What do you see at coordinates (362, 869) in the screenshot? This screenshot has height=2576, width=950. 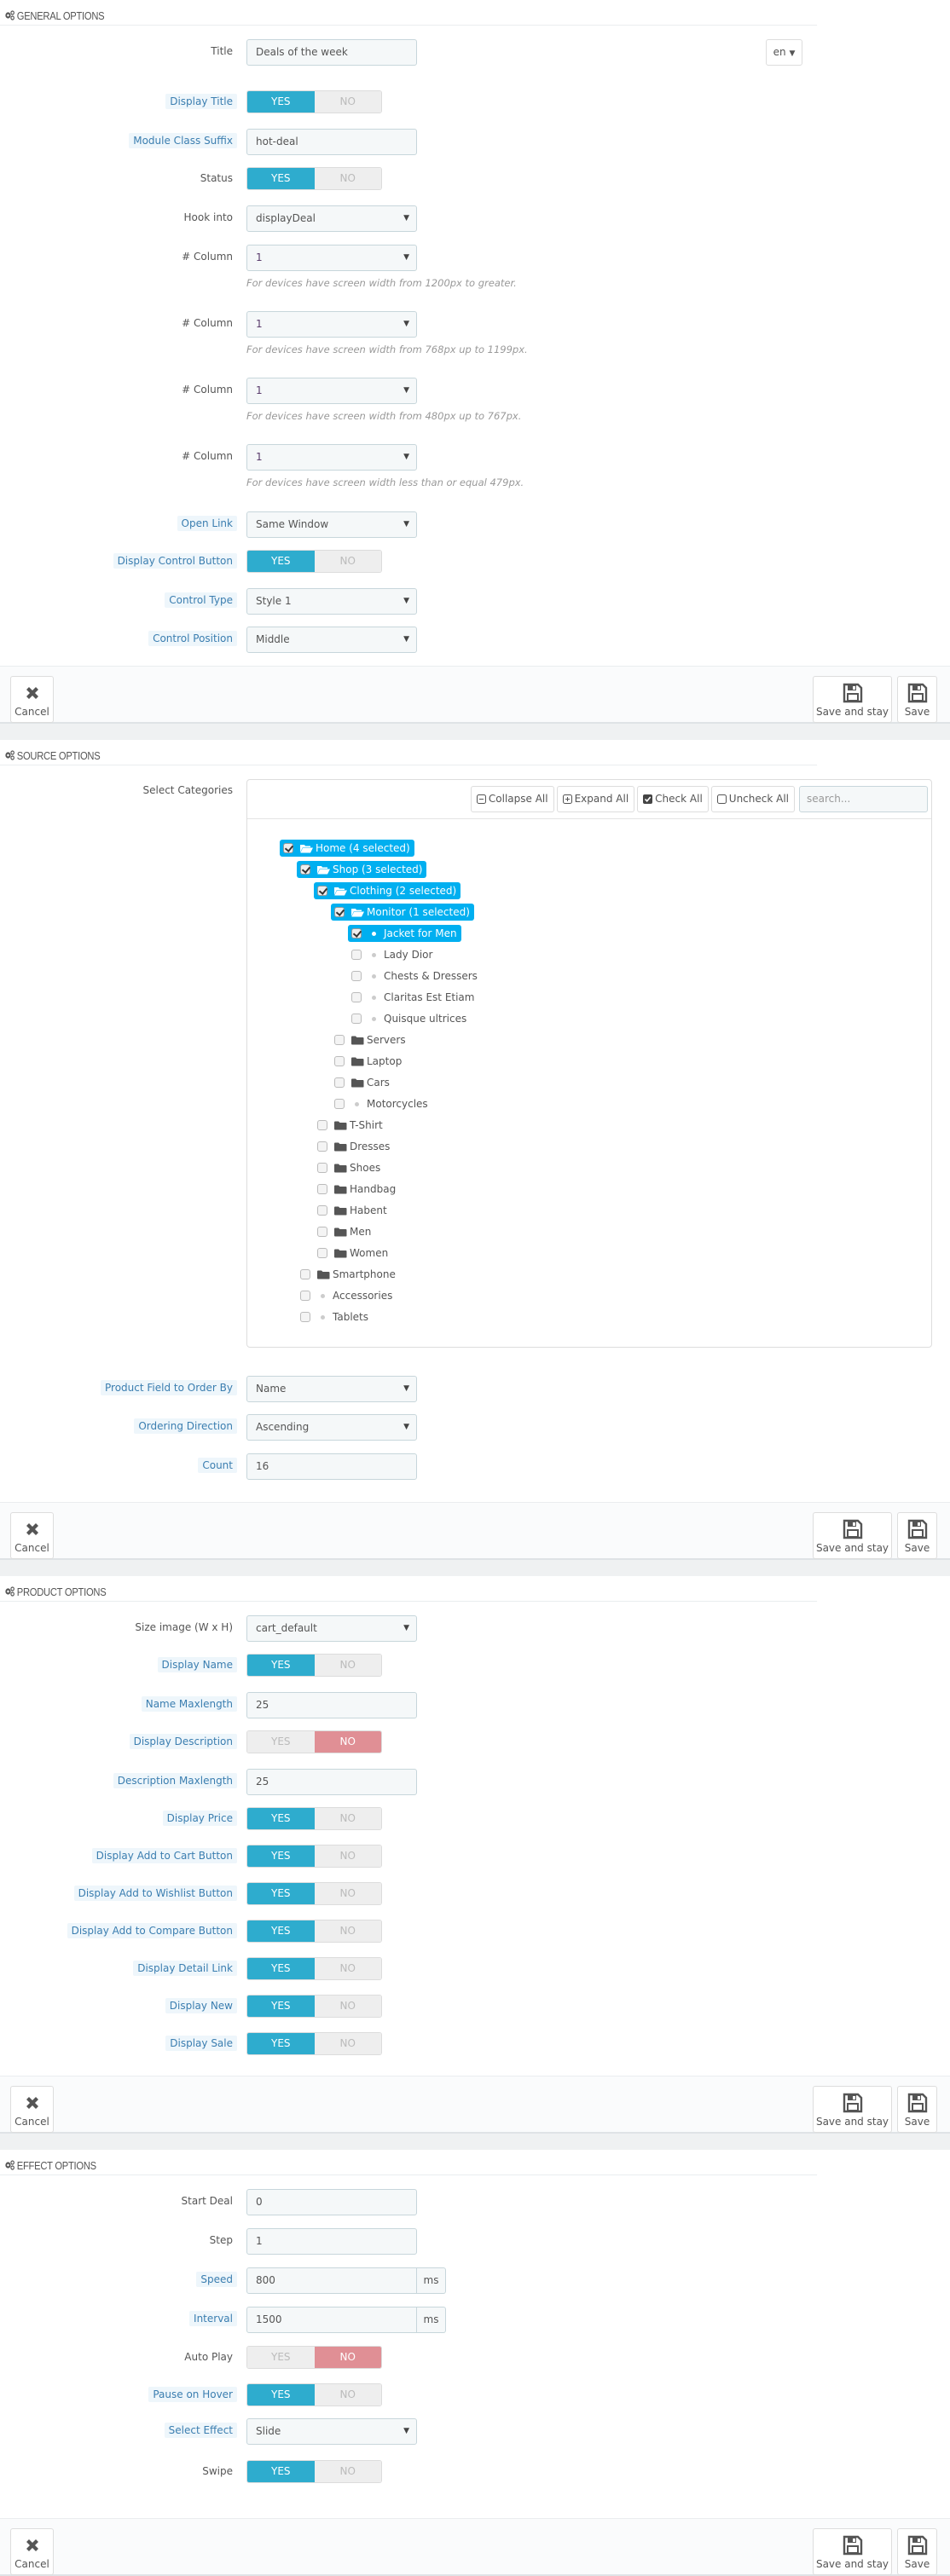 I see `tree-node: Shop (3 selected)` at bounding box center [362, 869].